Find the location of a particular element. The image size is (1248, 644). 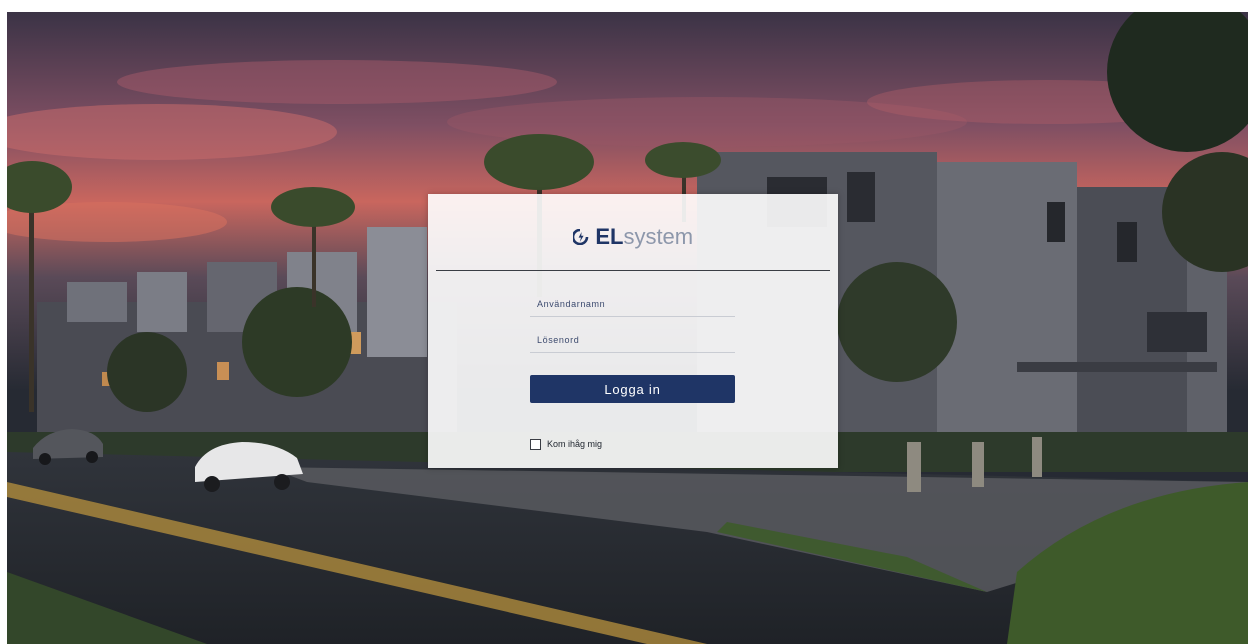

brand-logo: ELsystem is located at coordinates (633, 238).